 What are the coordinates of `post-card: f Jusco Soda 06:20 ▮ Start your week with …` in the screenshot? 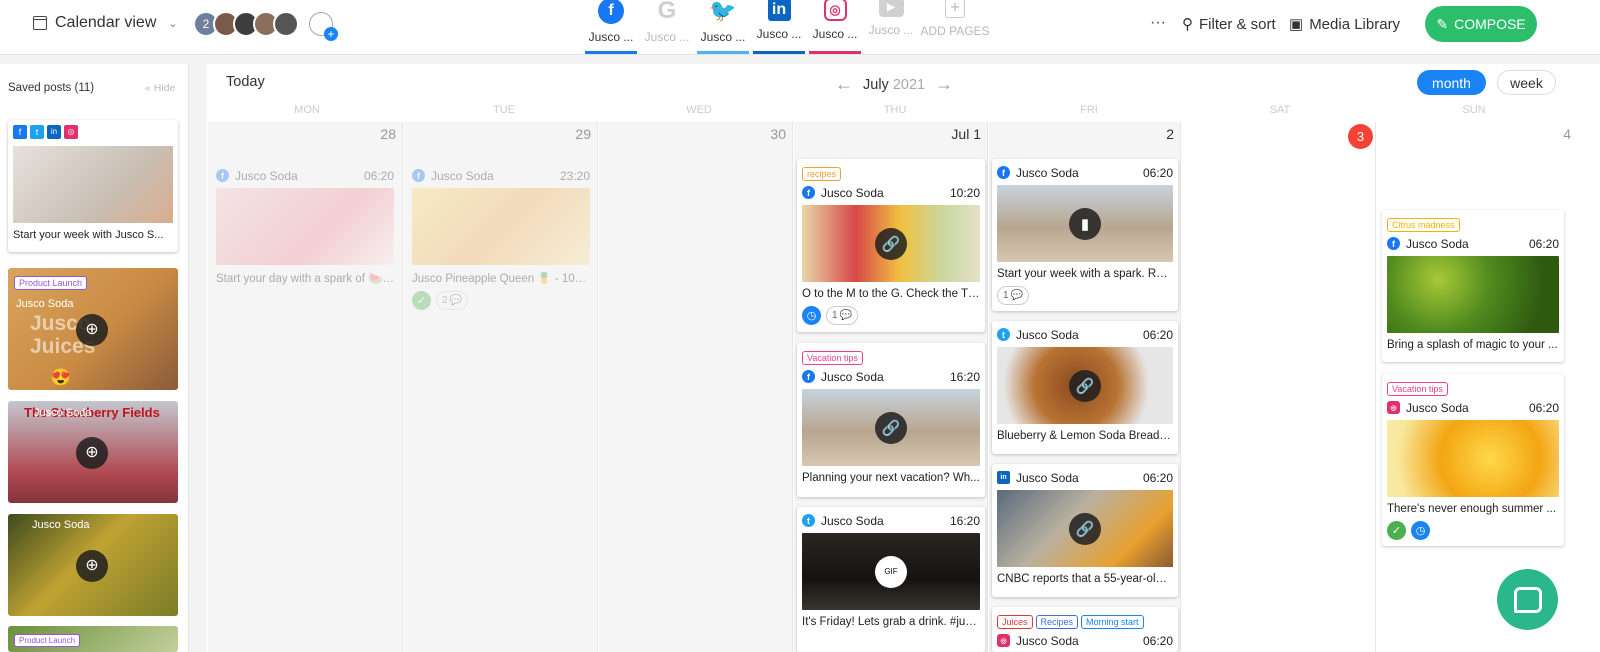 It's located at (1085, 235).